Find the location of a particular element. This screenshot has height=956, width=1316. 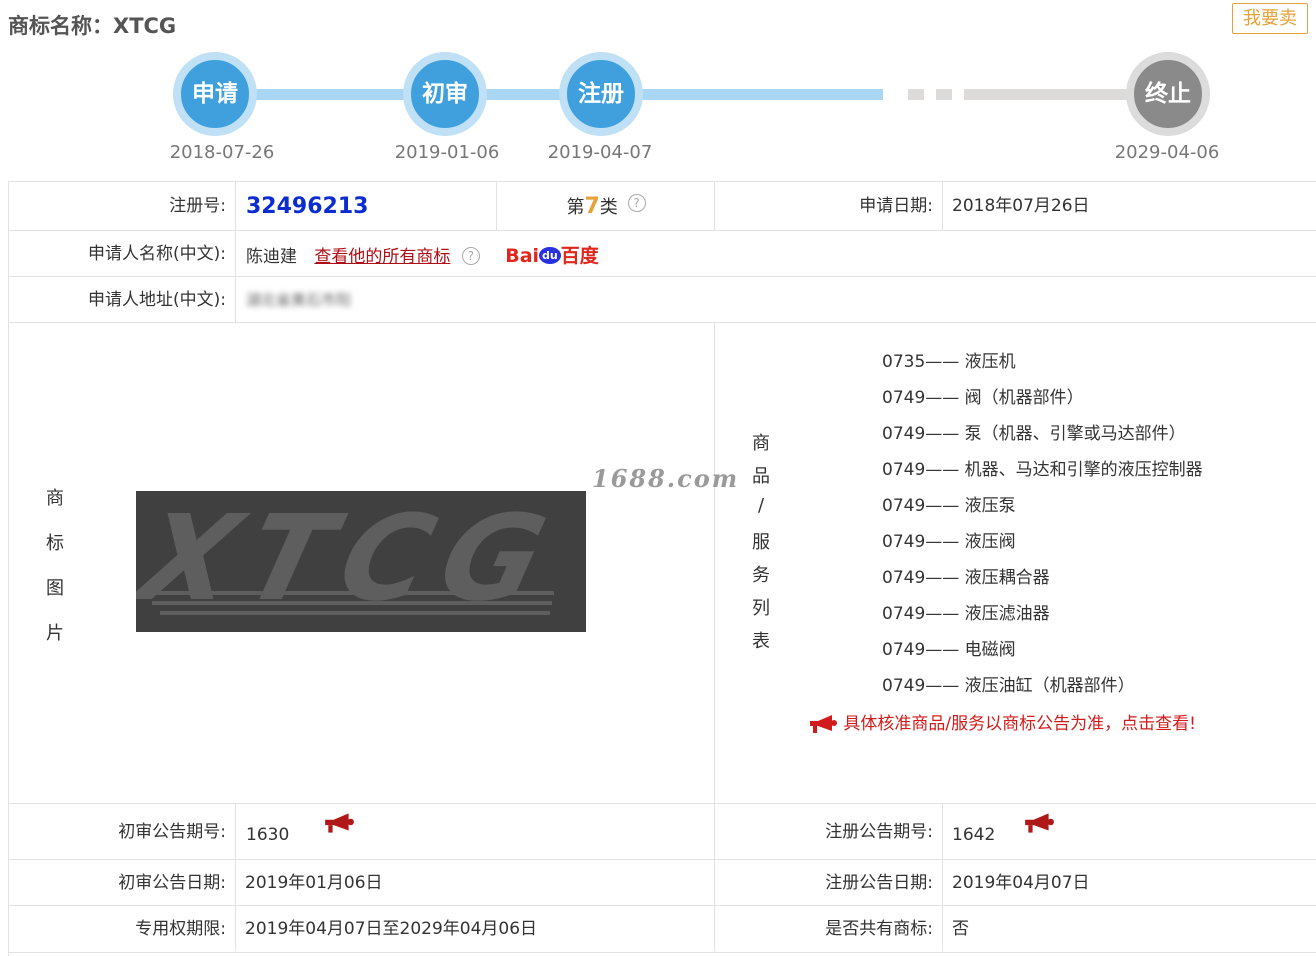

view-all-trademarks-link: 查看他的所有商标 is located at coordinates (382, 257).